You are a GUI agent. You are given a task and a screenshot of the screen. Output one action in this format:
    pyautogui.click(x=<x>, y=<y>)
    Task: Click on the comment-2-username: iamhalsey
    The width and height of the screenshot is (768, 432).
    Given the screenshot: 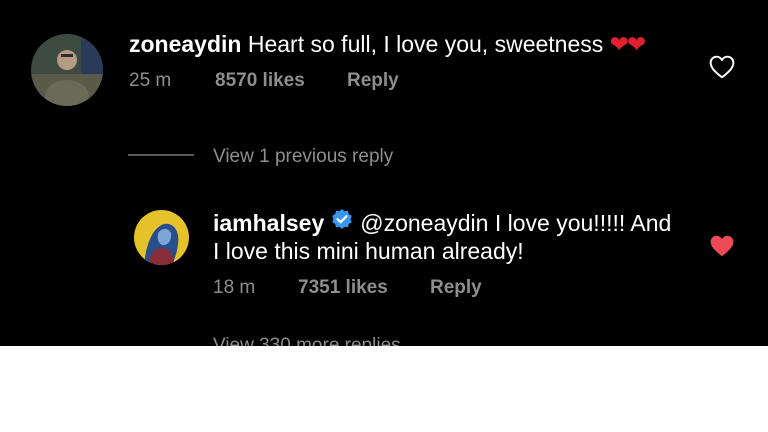 What is the action you would take?
    pyautogui.click(x=268, y=223)
    